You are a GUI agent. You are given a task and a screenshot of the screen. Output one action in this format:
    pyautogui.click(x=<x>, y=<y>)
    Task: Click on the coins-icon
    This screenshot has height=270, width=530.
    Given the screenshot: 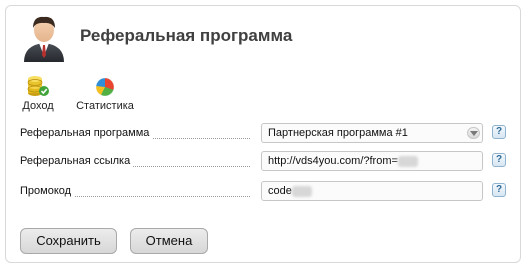 What is the action you would take?
    pyautogui.click(x=38, y=86)
    